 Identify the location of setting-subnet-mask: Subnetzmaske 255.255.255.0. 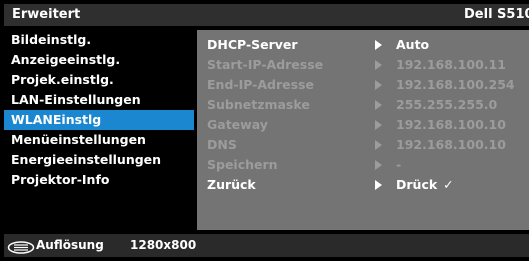
(363, 105).